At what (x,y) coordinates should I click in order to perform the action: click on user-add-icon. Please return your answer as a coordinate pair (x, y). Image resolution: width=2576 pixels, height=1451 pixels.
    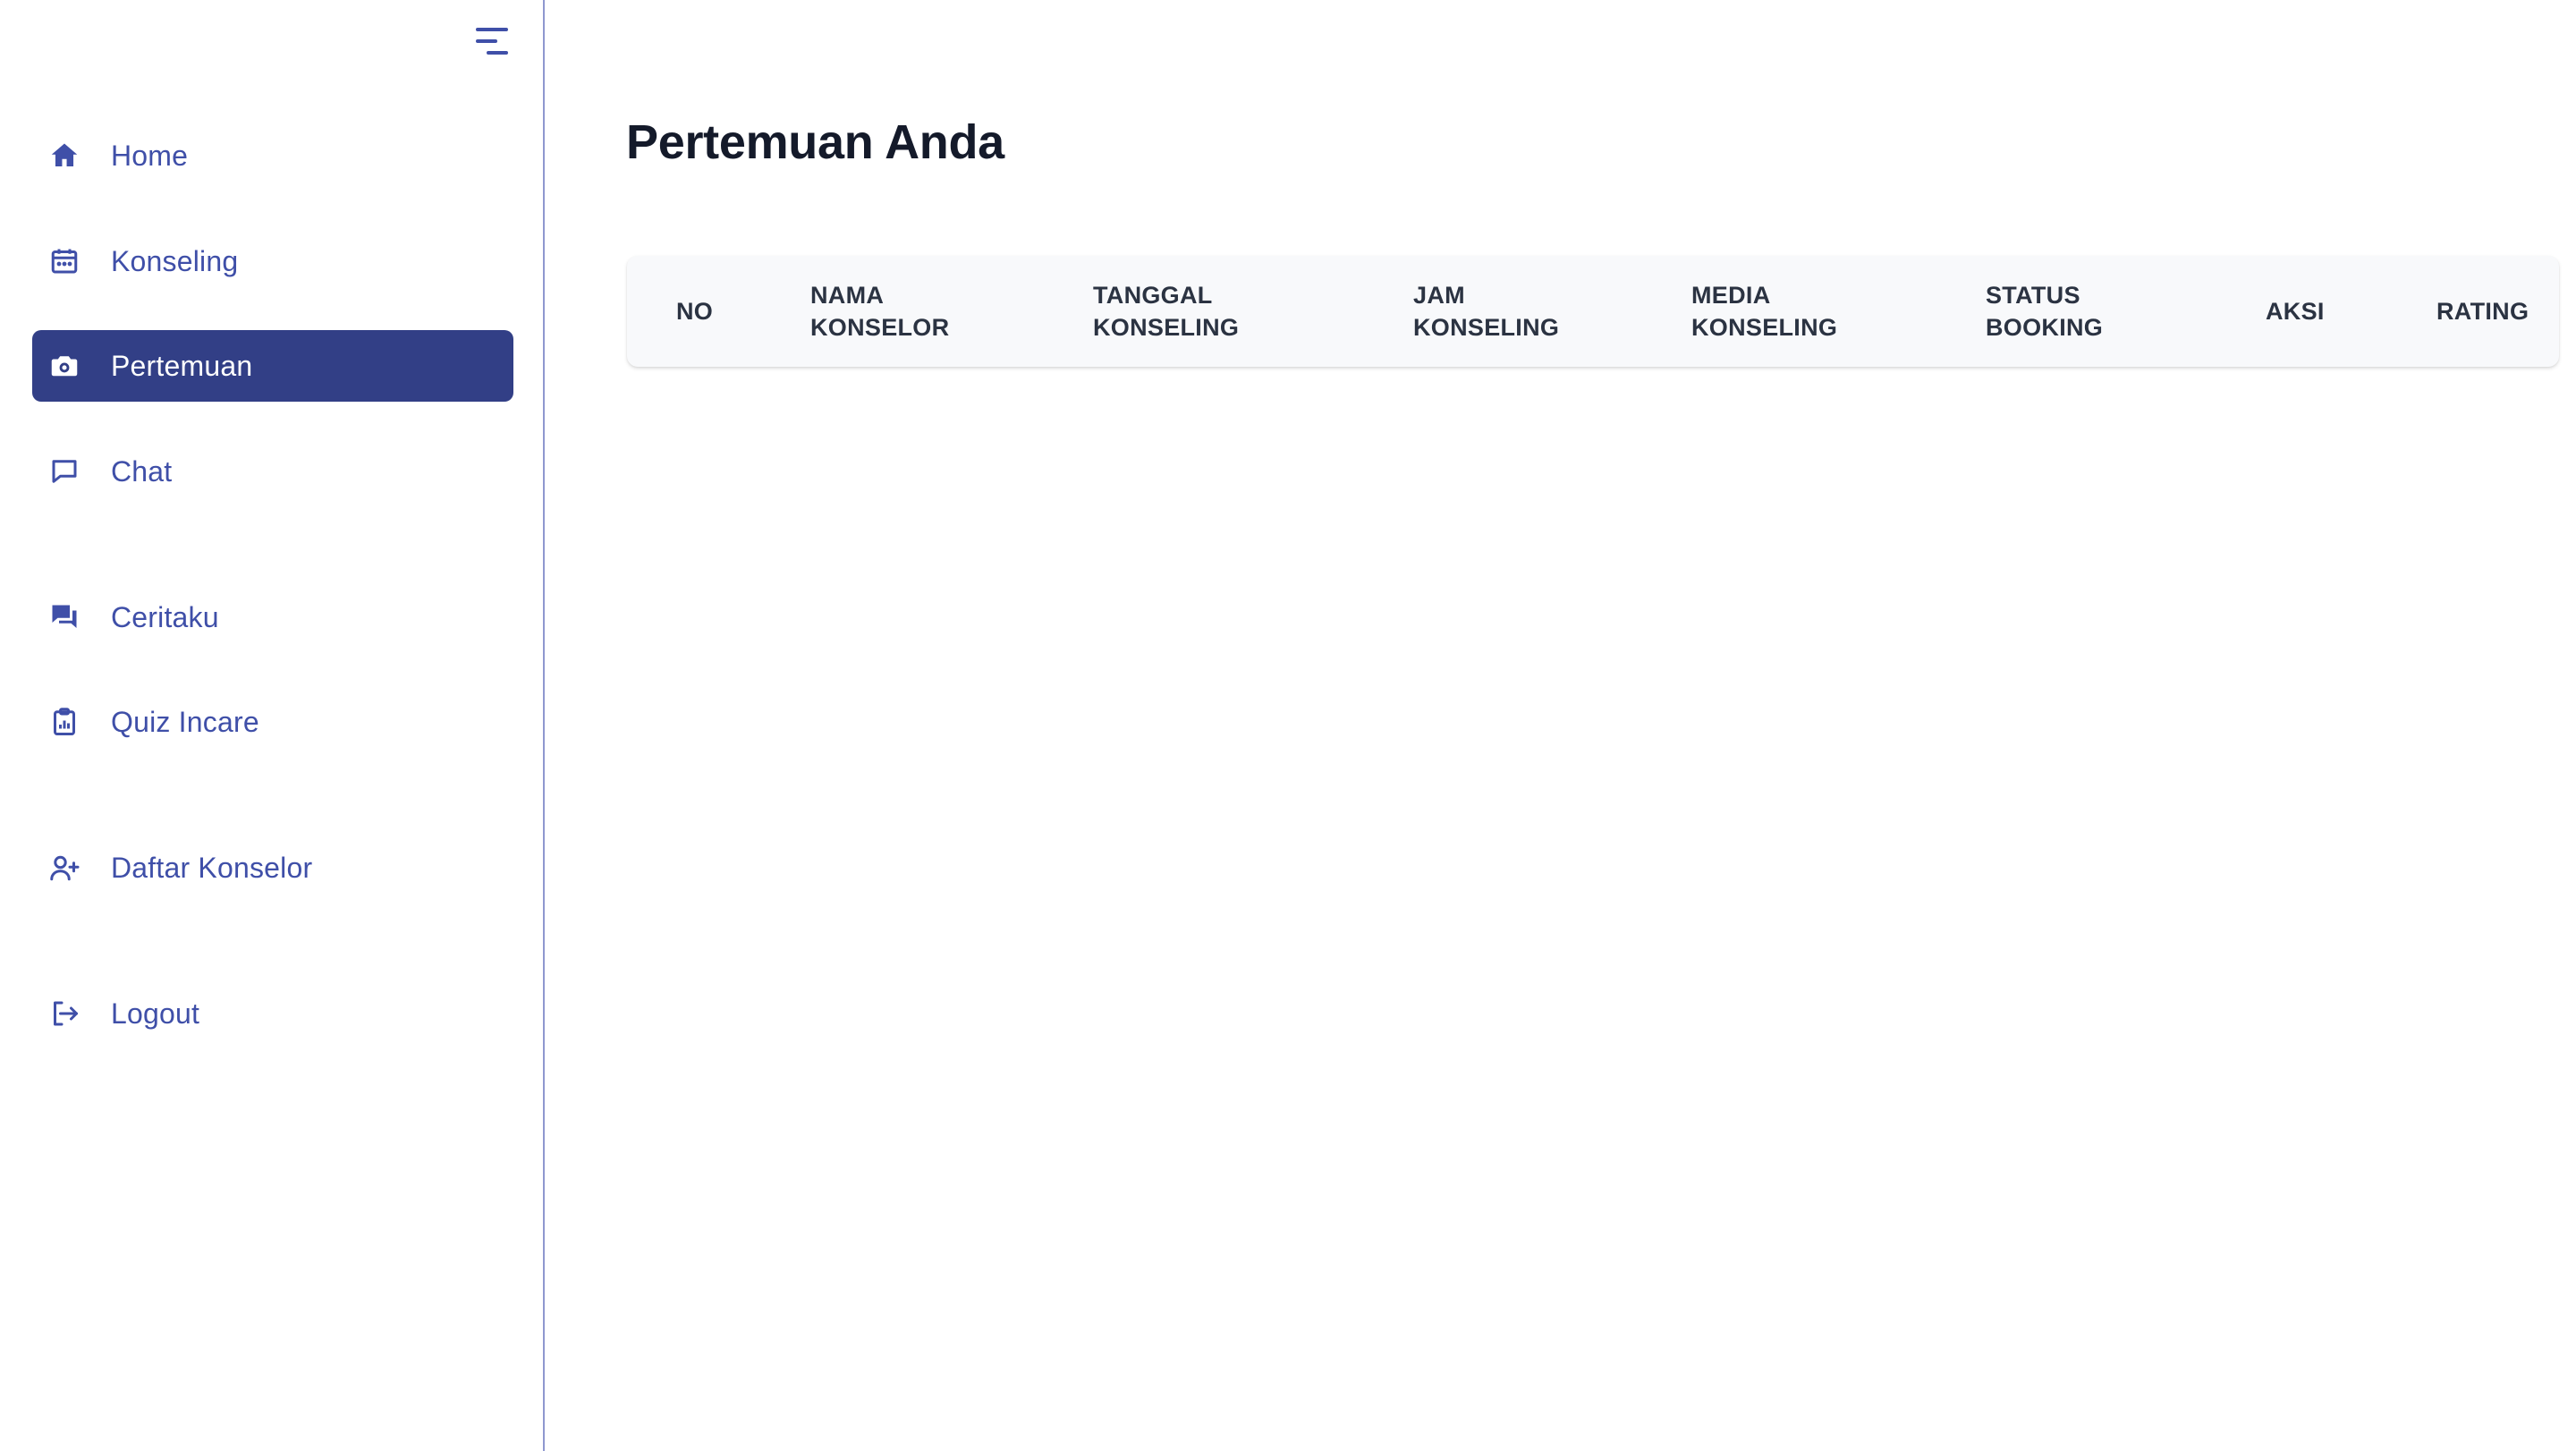
    Looking at the image, I should click on (64, 868).